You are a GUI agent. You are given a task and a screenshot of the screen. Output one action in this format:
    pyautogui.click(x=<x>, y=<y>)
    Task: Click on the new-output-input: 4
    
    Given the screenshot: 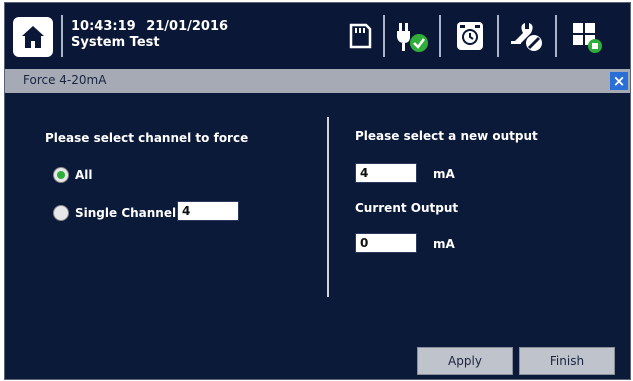 What is the action you would take?
    pyautogui.click(x=386, y=173)
    